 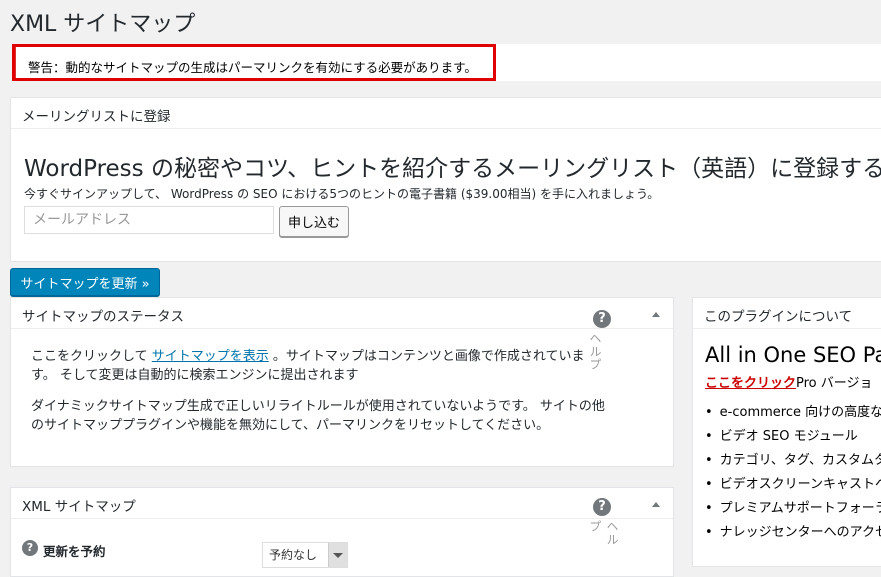 I want to click on chevron-down-icon, so click(x=337, y=555).